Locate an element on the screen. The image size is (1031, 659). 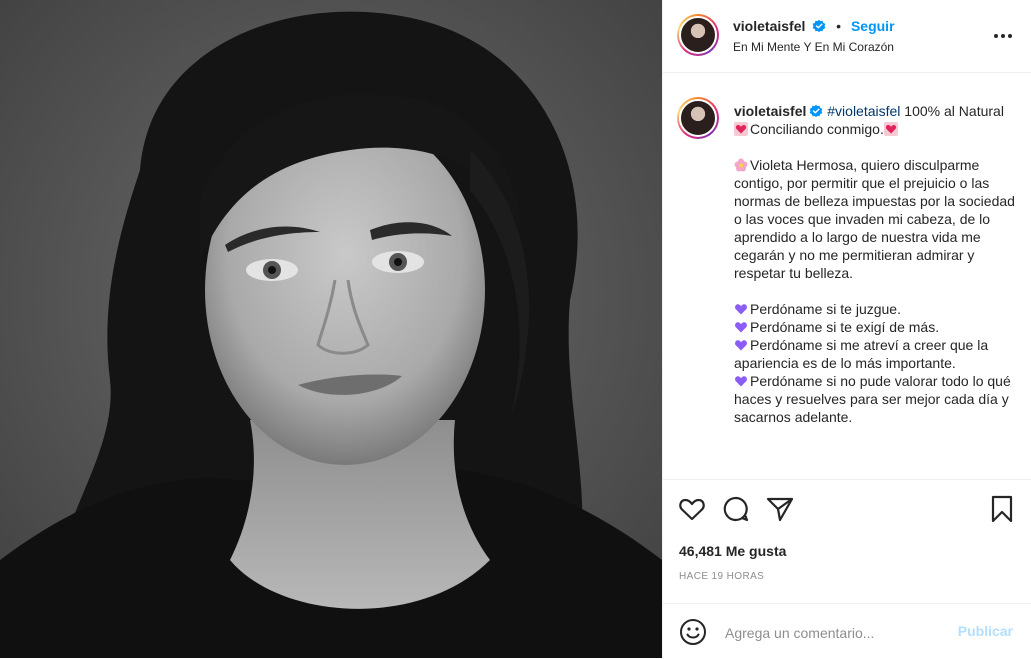
publish-button: Publicar is located at coordinates (985, 631).